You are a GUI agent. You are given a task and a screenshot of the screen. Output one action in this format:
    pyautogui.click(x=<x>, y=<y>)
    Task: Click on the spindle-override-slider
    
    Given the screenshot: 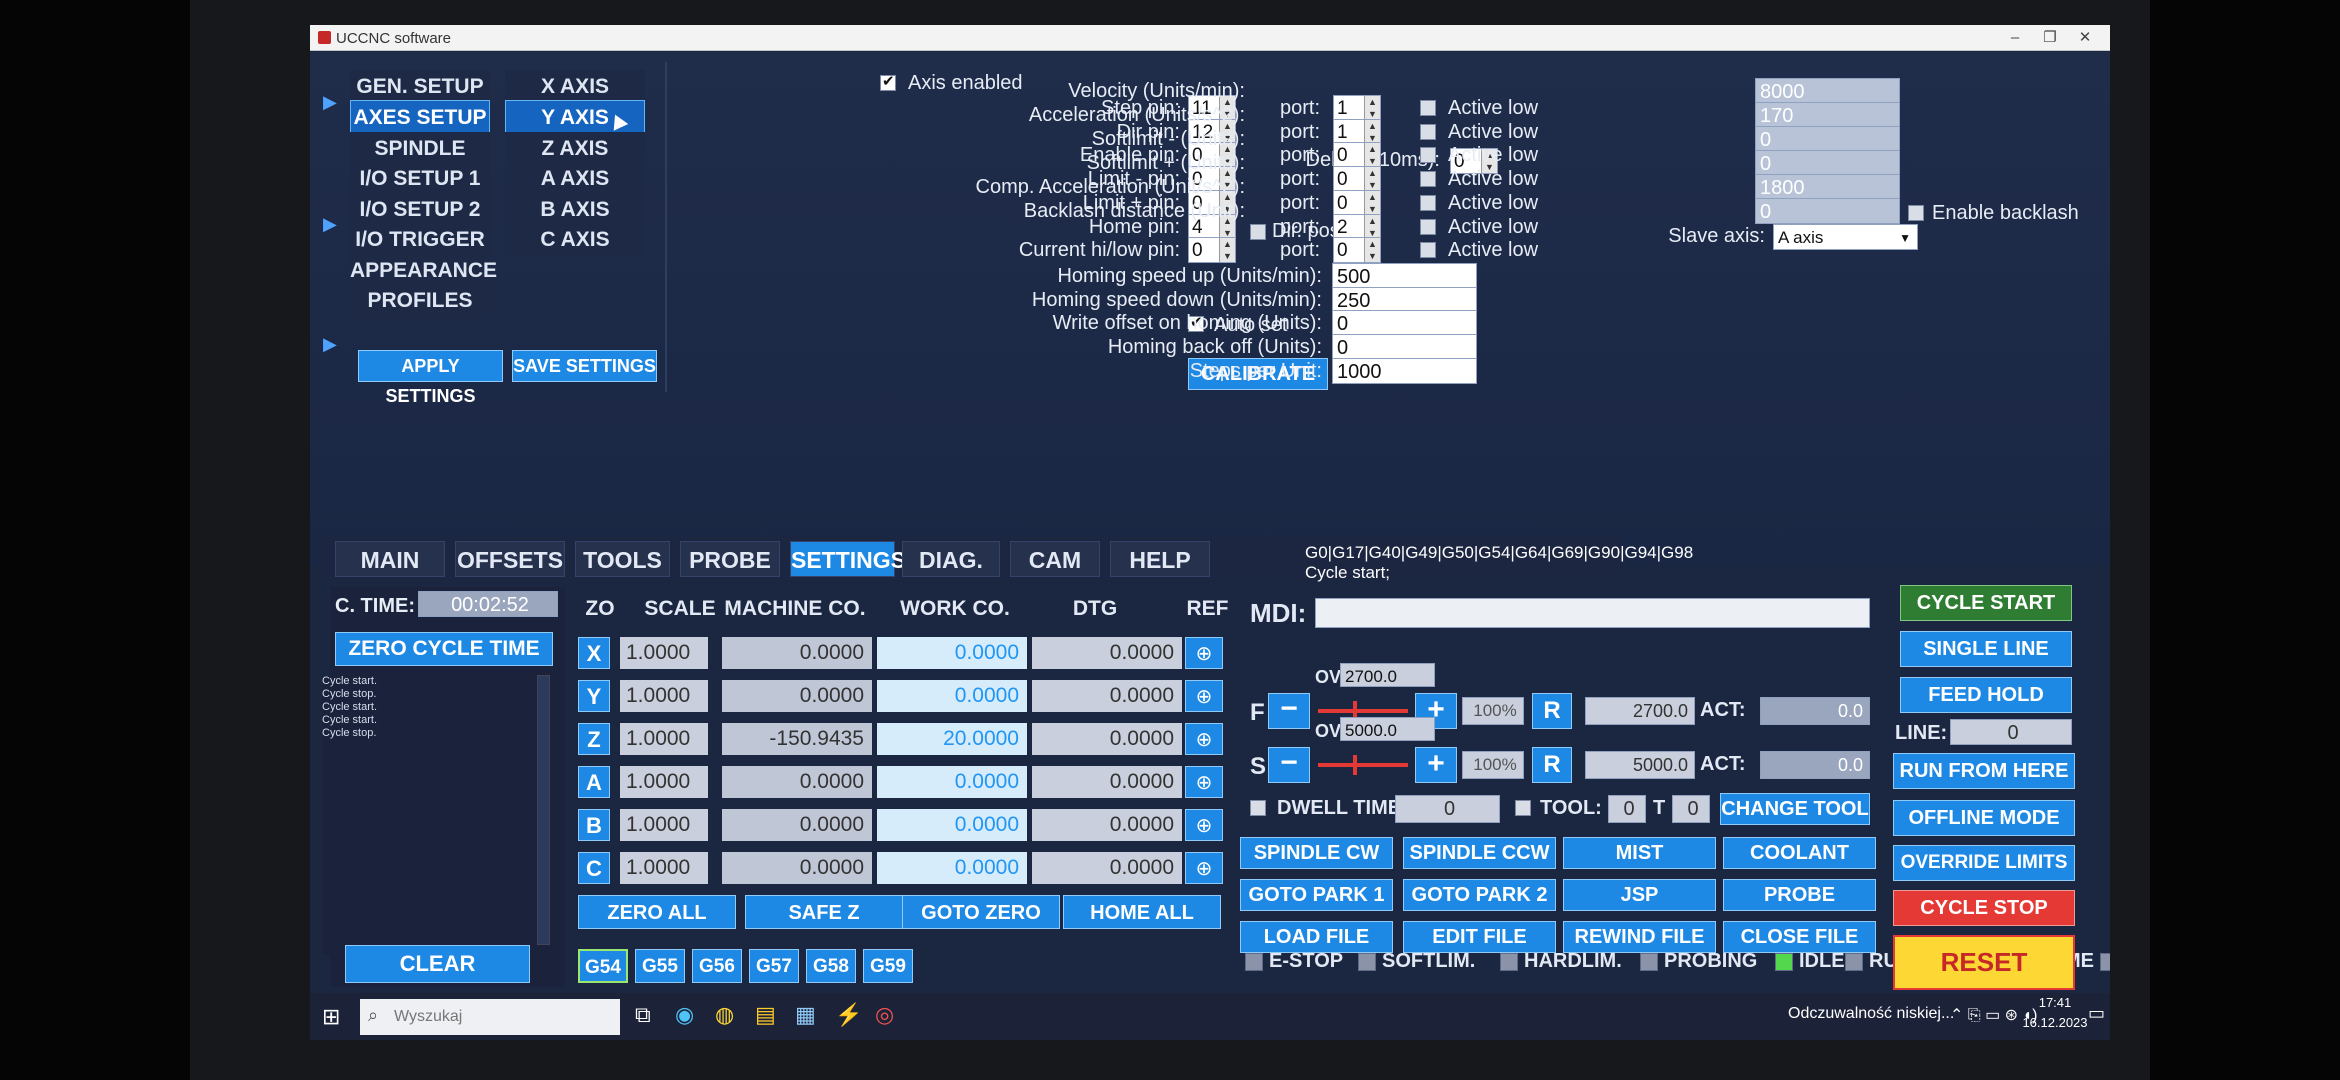 What is the action you would take?
    pyautogui.click(x=1363, y=765)
    